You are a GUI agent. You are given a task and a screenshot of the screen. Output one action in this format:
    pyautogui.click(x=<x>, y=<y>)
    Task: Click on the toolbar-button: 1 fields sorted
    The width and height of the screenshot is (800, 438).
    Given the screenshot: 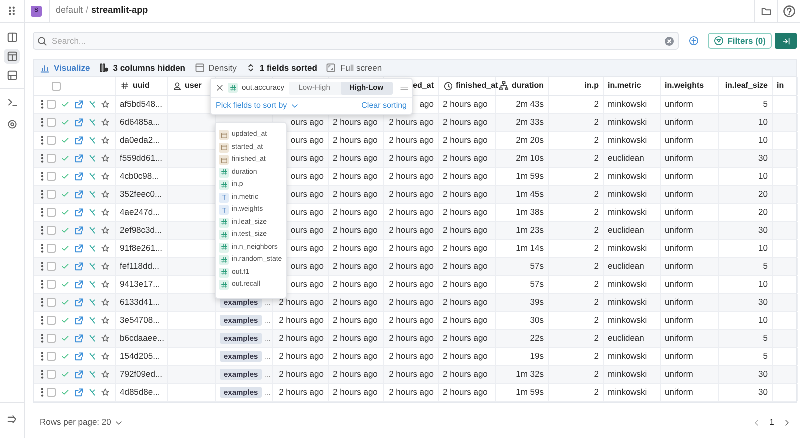 What is the action you would take?
    pyautogui.click(x=282, y=68)
    